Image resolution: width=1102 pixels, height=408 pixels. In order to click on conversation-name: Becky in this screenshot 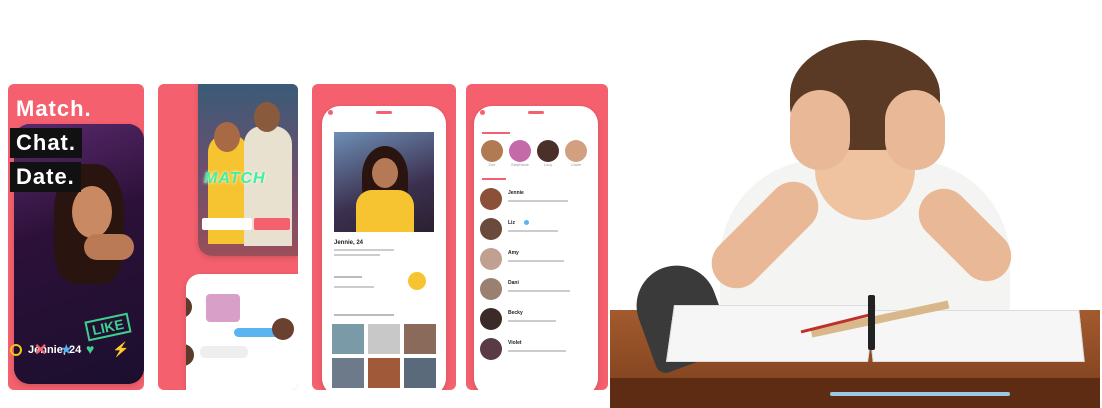, I will do `click(515, 313)`.